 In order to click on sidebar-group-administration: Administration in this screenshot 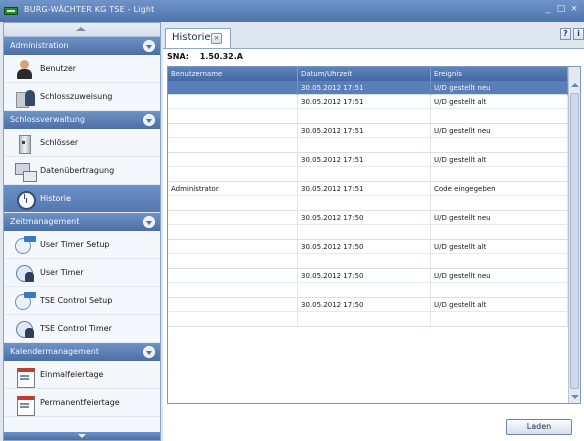, I will do `click(82, 46)`.